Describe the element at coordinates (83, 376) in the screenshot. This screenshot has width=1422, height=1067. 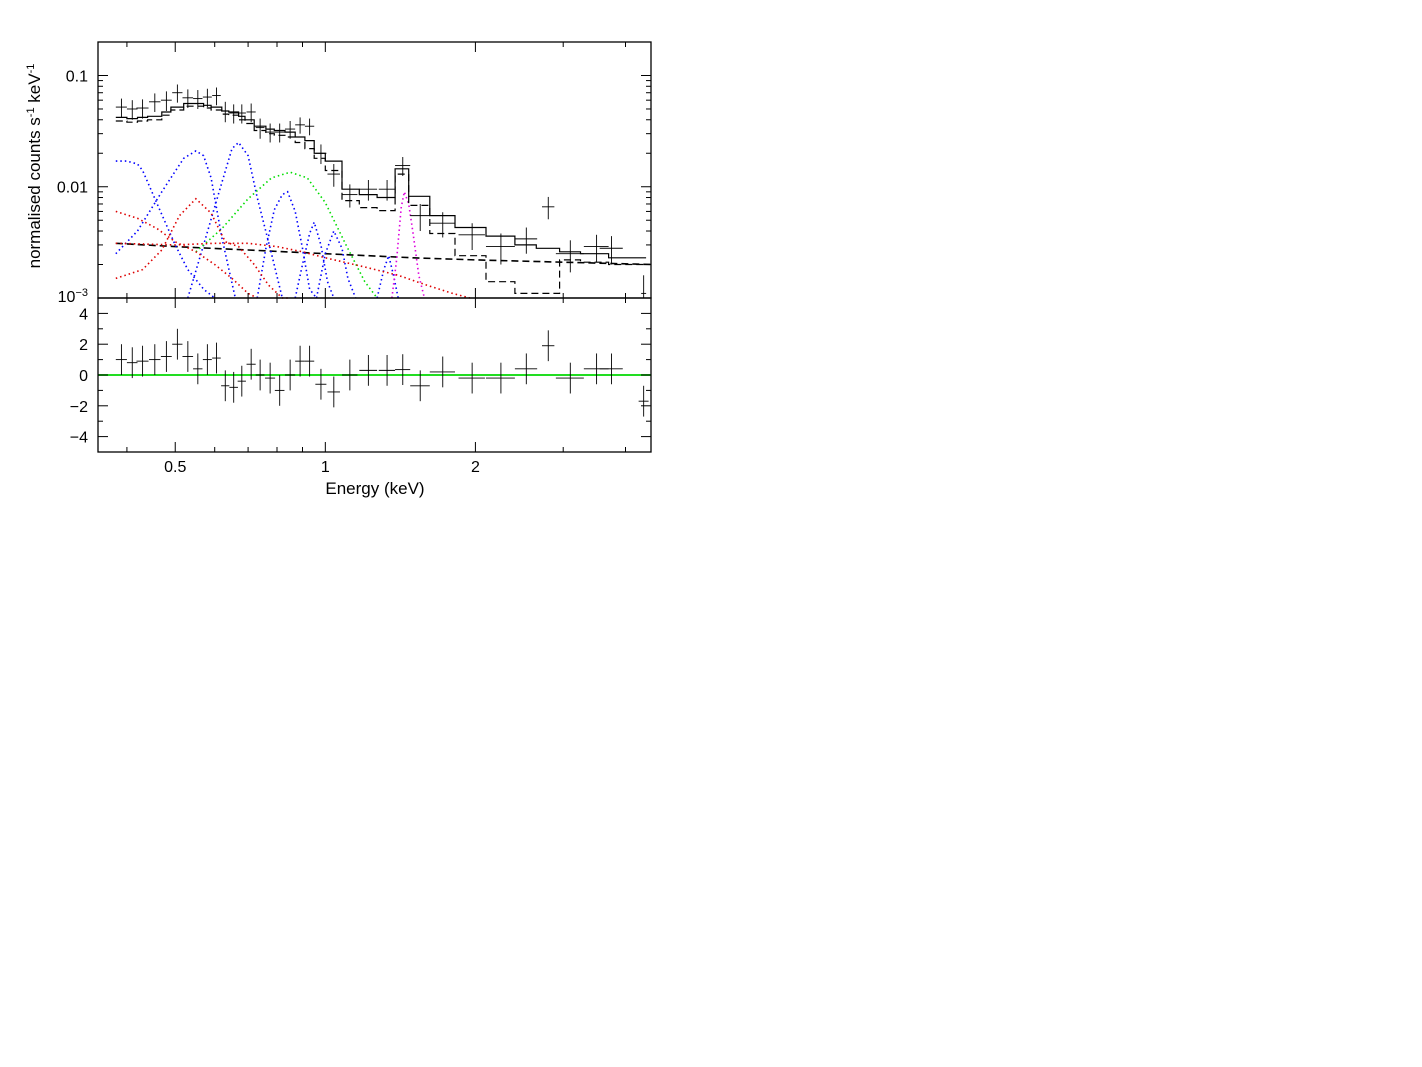
I see `y-tick-label: 0` at that location.